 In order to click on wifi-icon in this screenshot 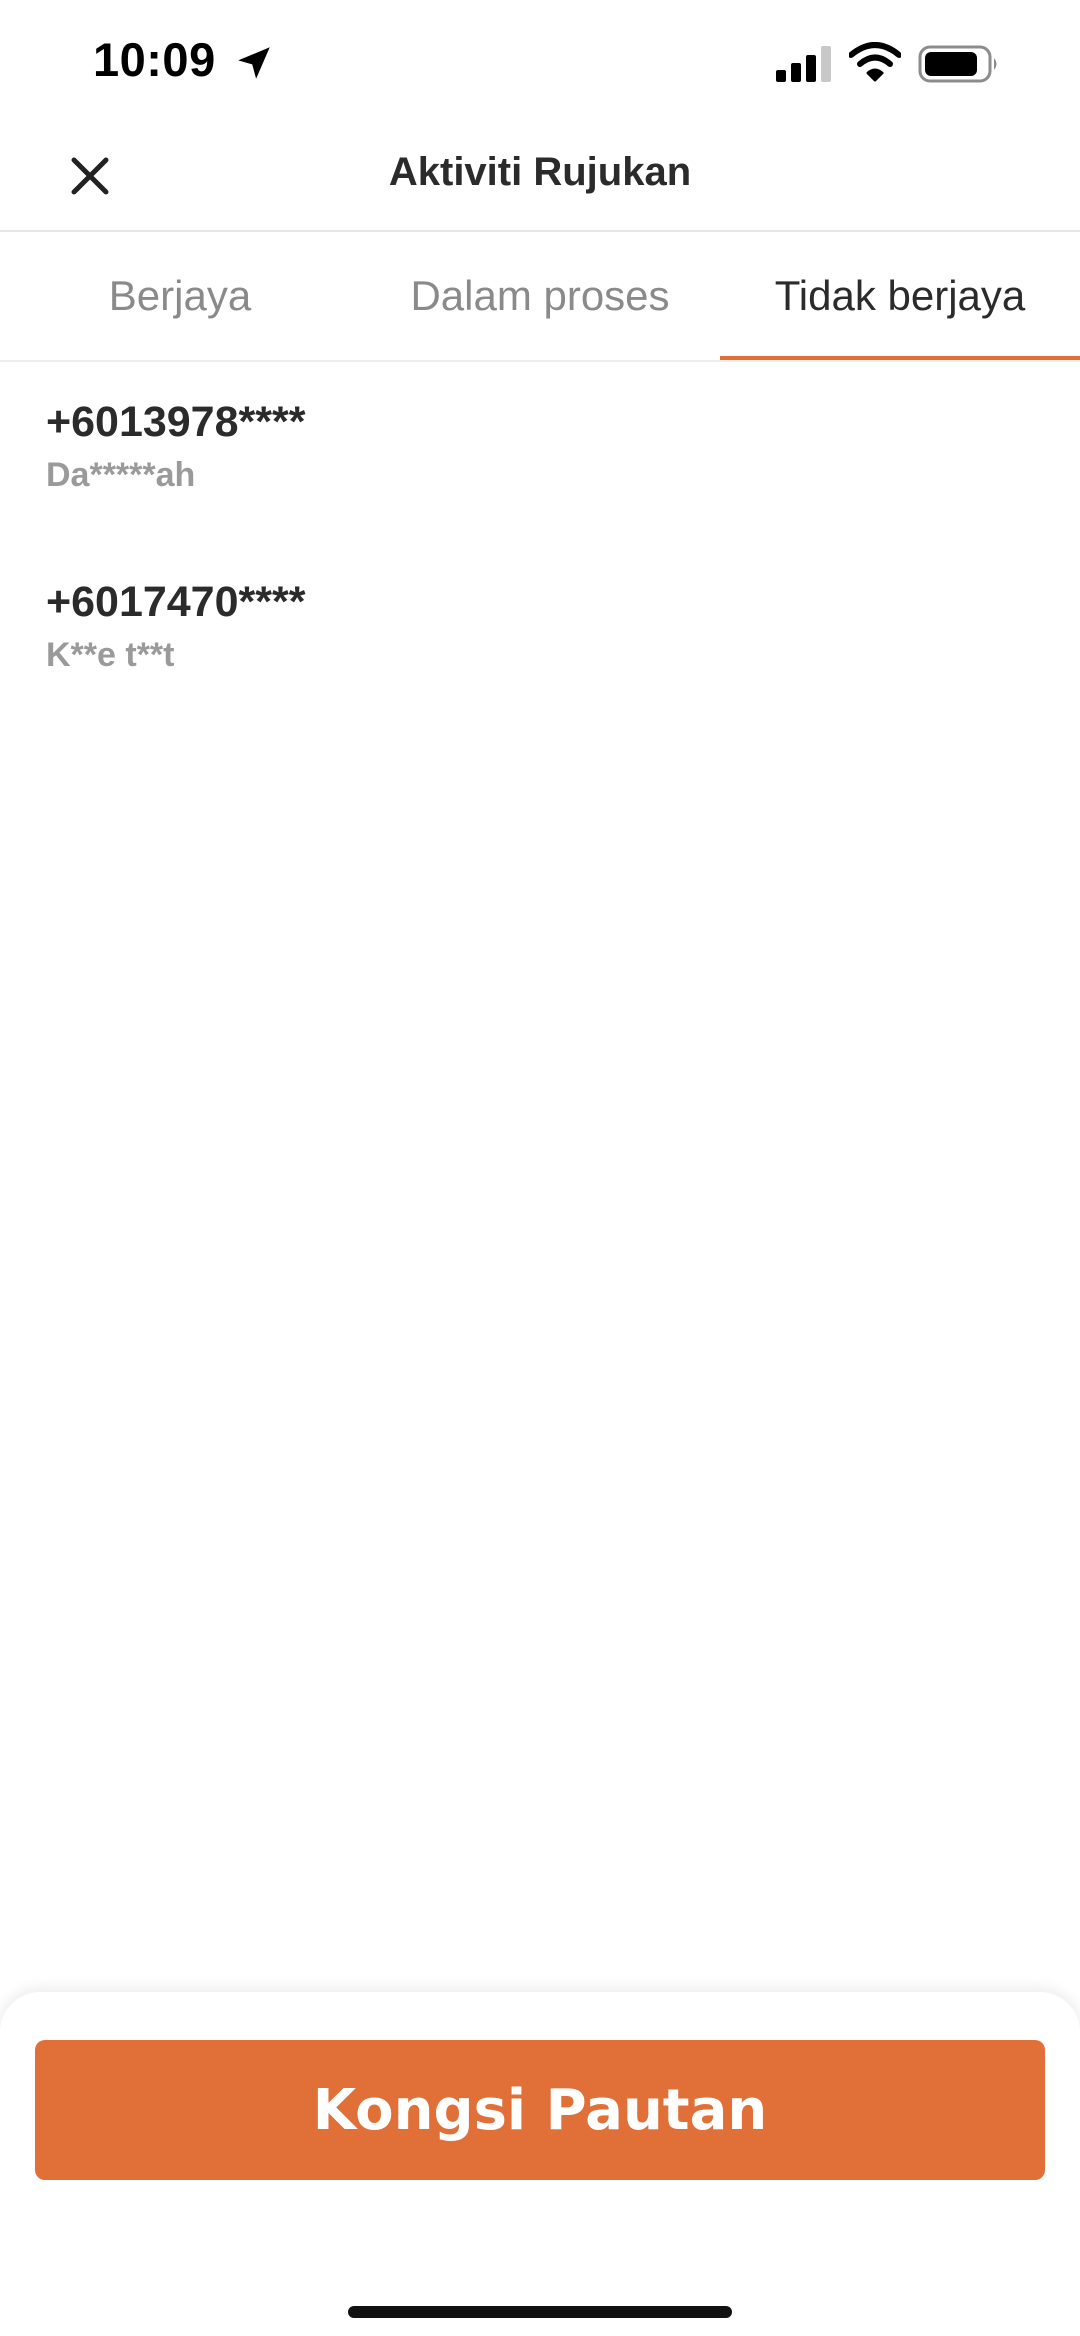, I will do `click(875, 62)`.